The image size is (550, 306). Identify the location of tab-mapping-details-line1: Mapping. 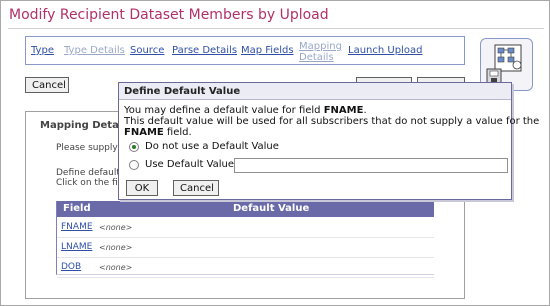
(320, 46).